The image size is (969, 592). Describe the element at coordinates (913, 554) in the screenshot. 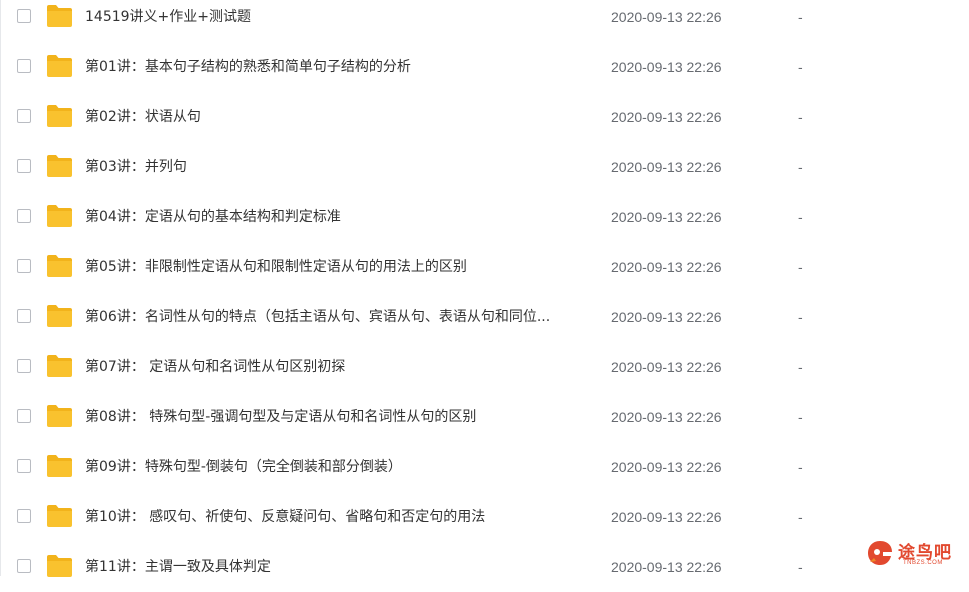

I see `watermark: 途鸟吧 TNBZS.COM` at that location.